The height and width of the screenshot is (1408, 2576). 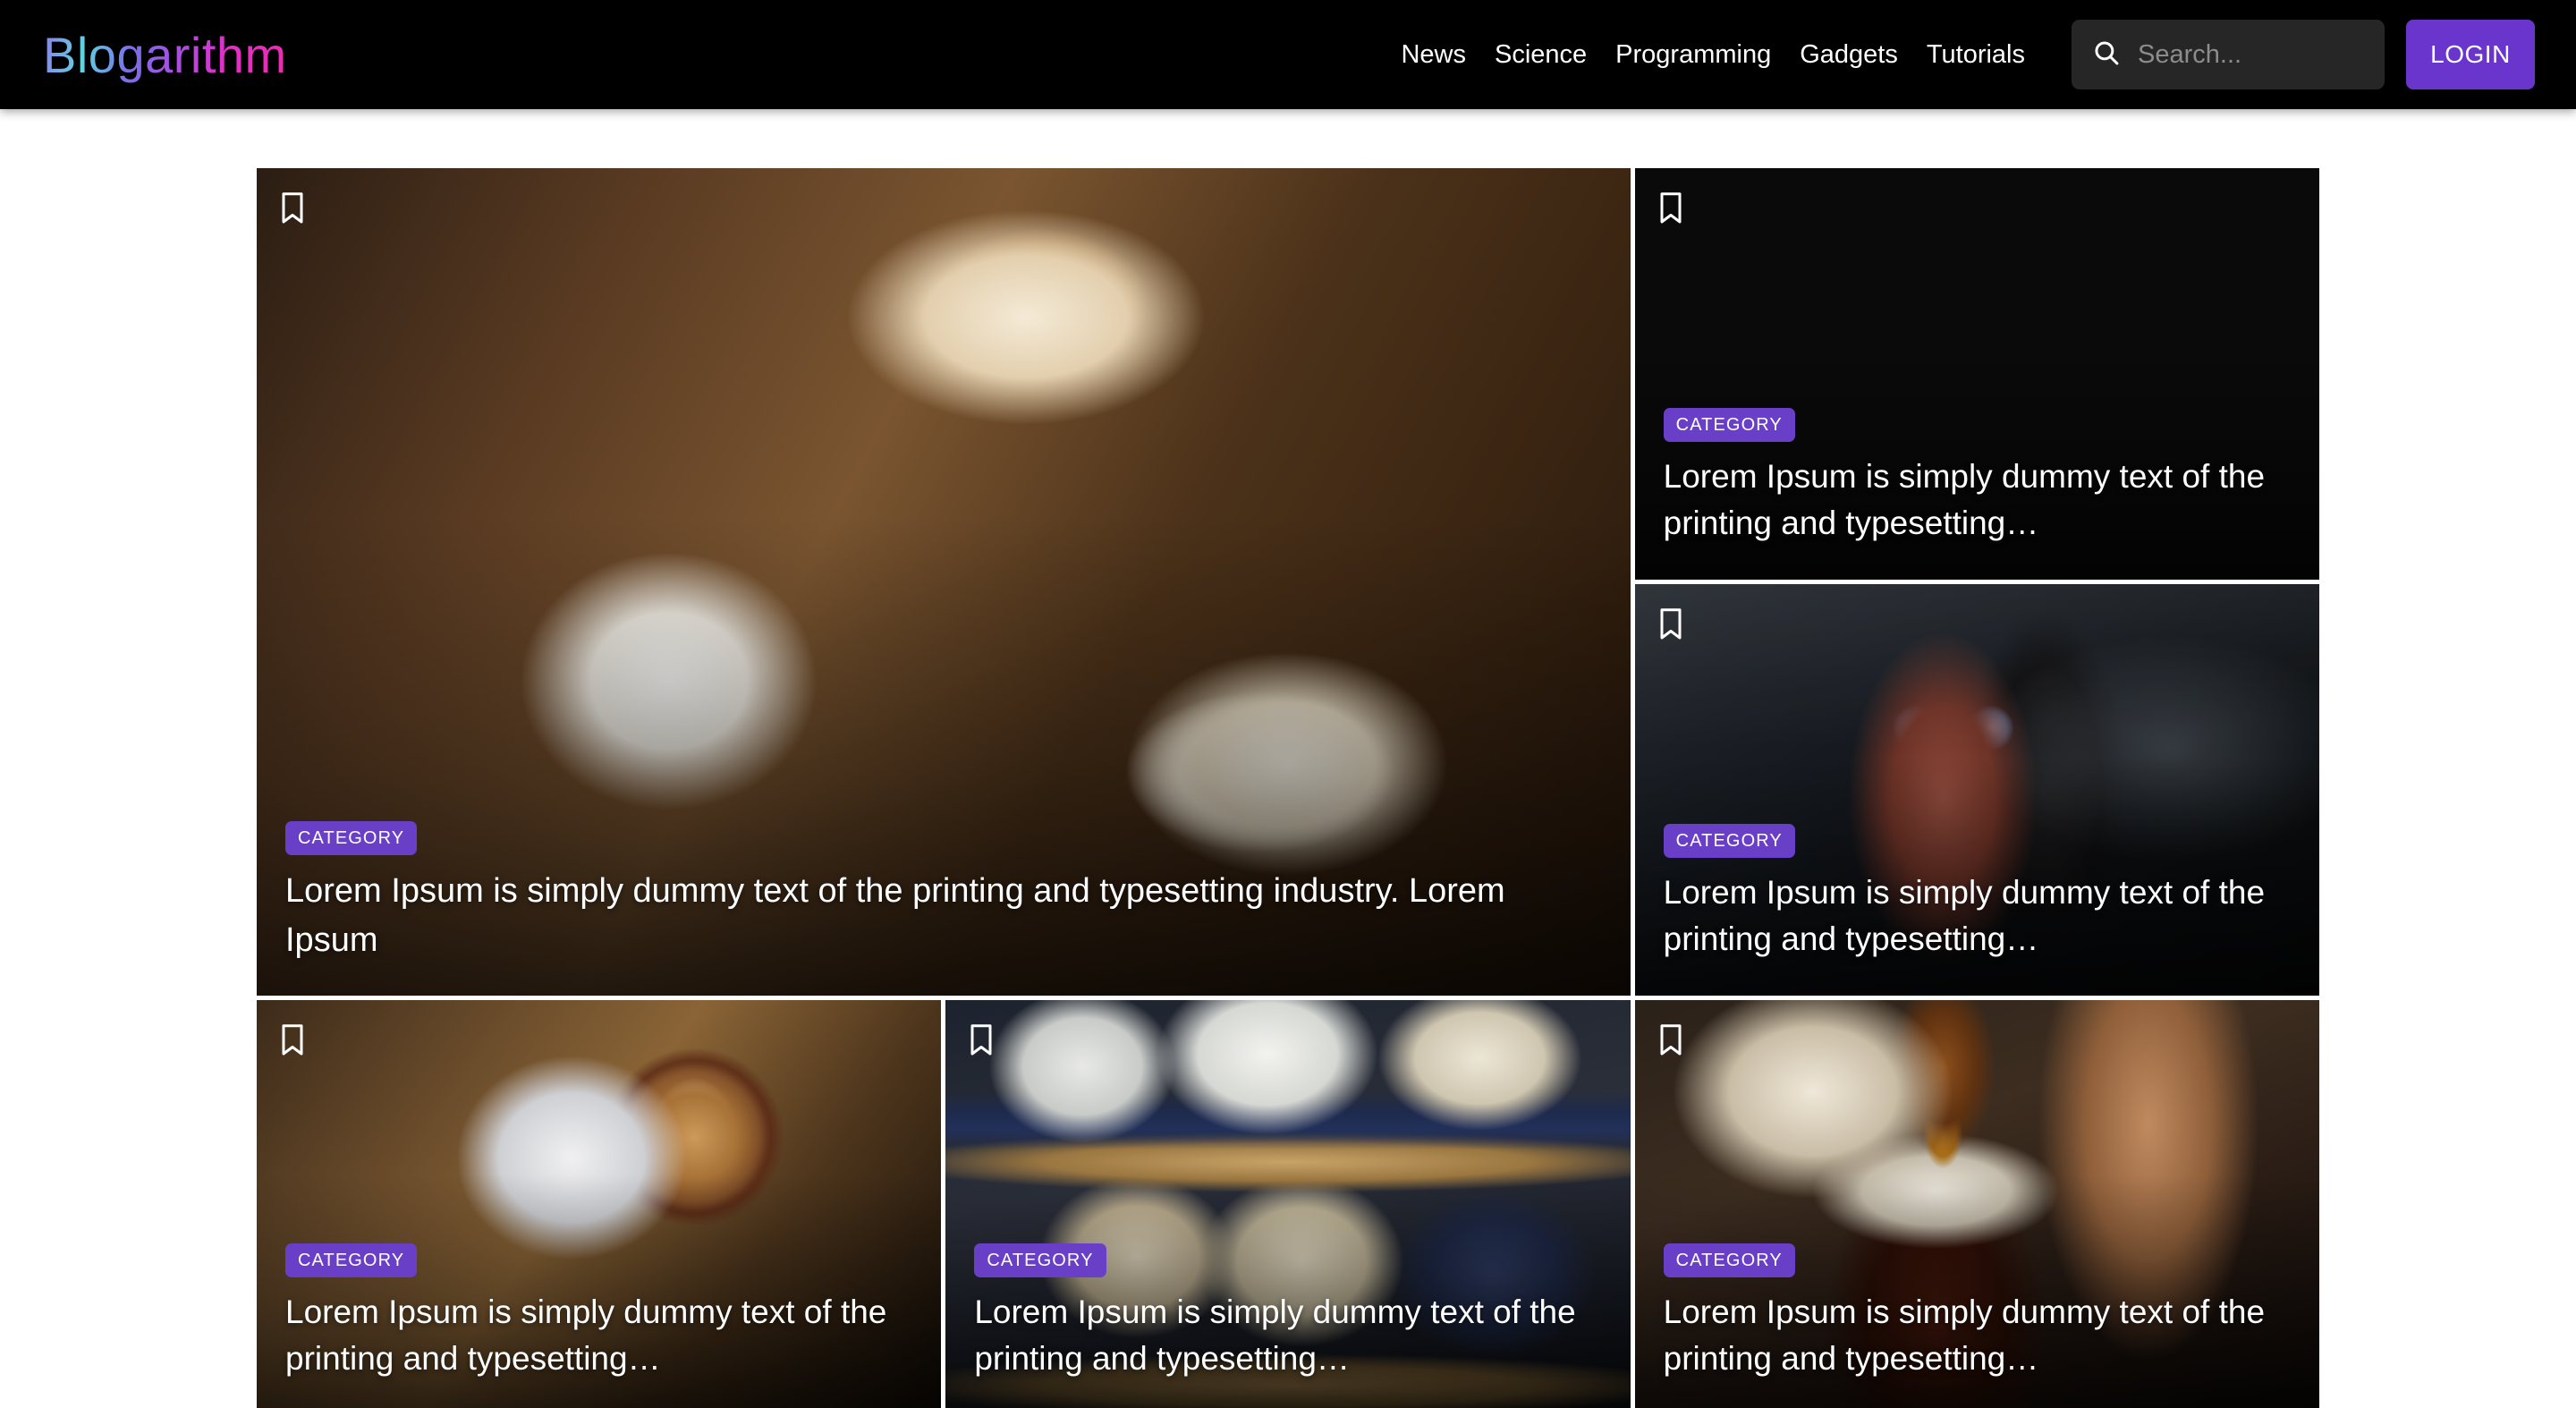 I want to click on nav-item-programming: Programming, so click(x=1693, y=55).